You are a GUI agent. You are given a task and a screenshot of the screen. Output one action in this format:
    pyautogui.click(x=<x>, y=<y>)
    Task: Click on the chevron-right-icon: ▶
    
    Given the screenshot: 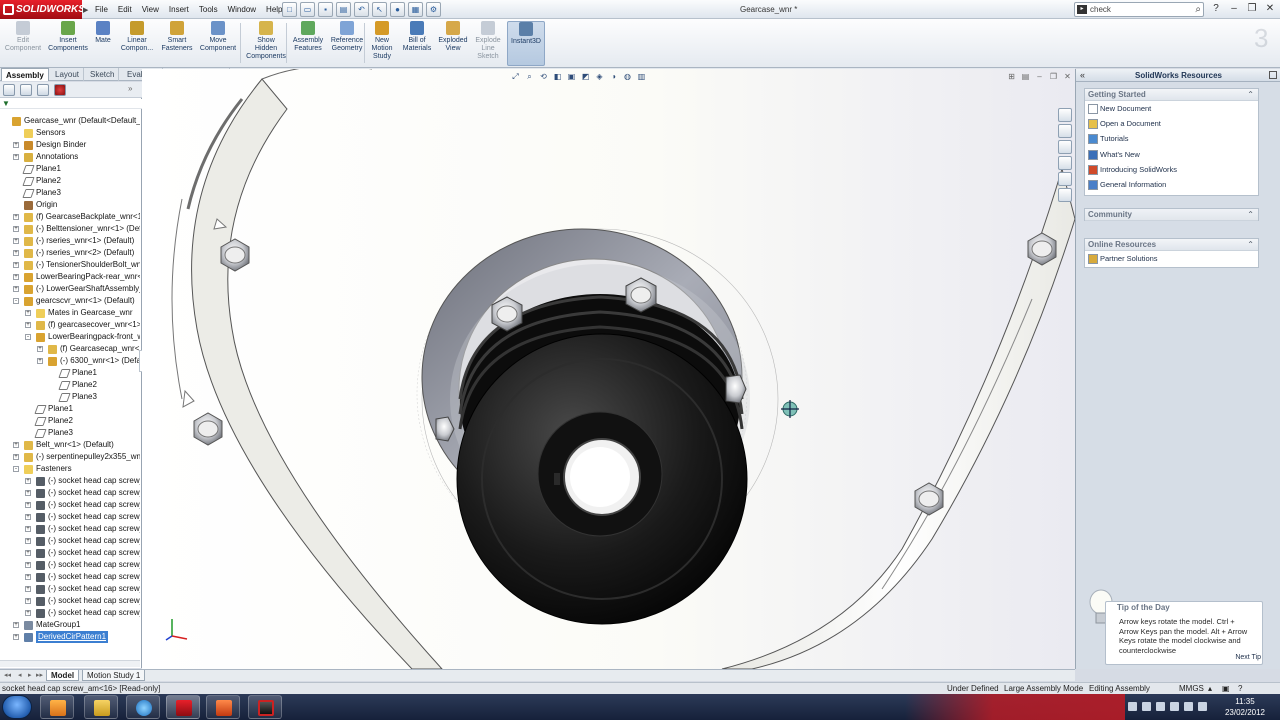 What is the action you would take?
    pyautogui.click(x=85, y=10)
    